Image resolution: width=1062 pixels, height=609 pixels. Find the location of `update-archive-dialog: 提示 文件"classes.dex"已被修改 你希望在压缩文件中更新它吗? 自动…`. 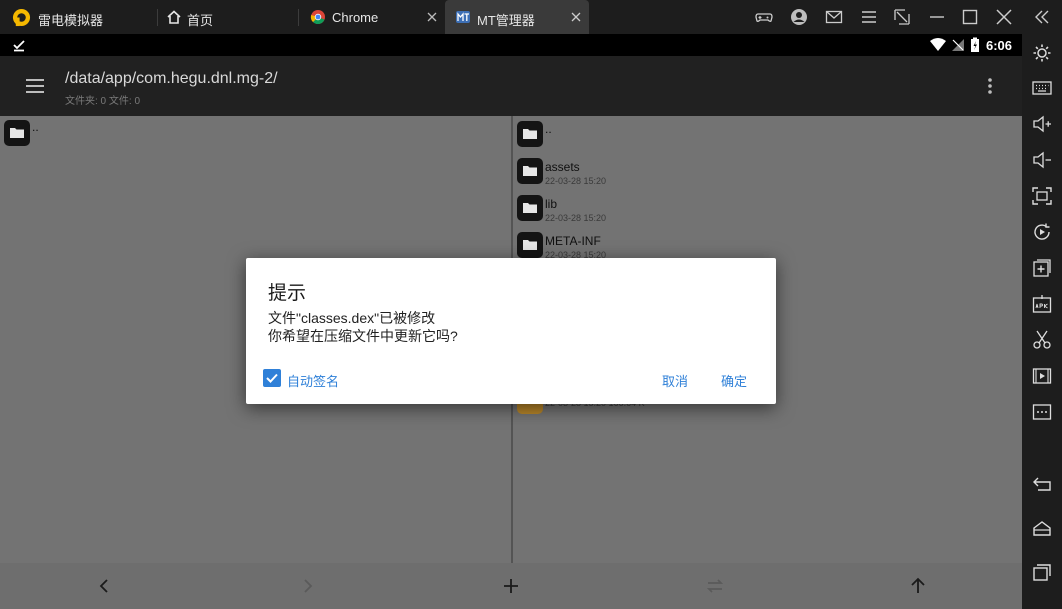

update-archive-dialog: 提示 文件"classes.dex"已被修改 你希望在压缩文件中更新它吗? 自动… is located at coordinates (511, 331).